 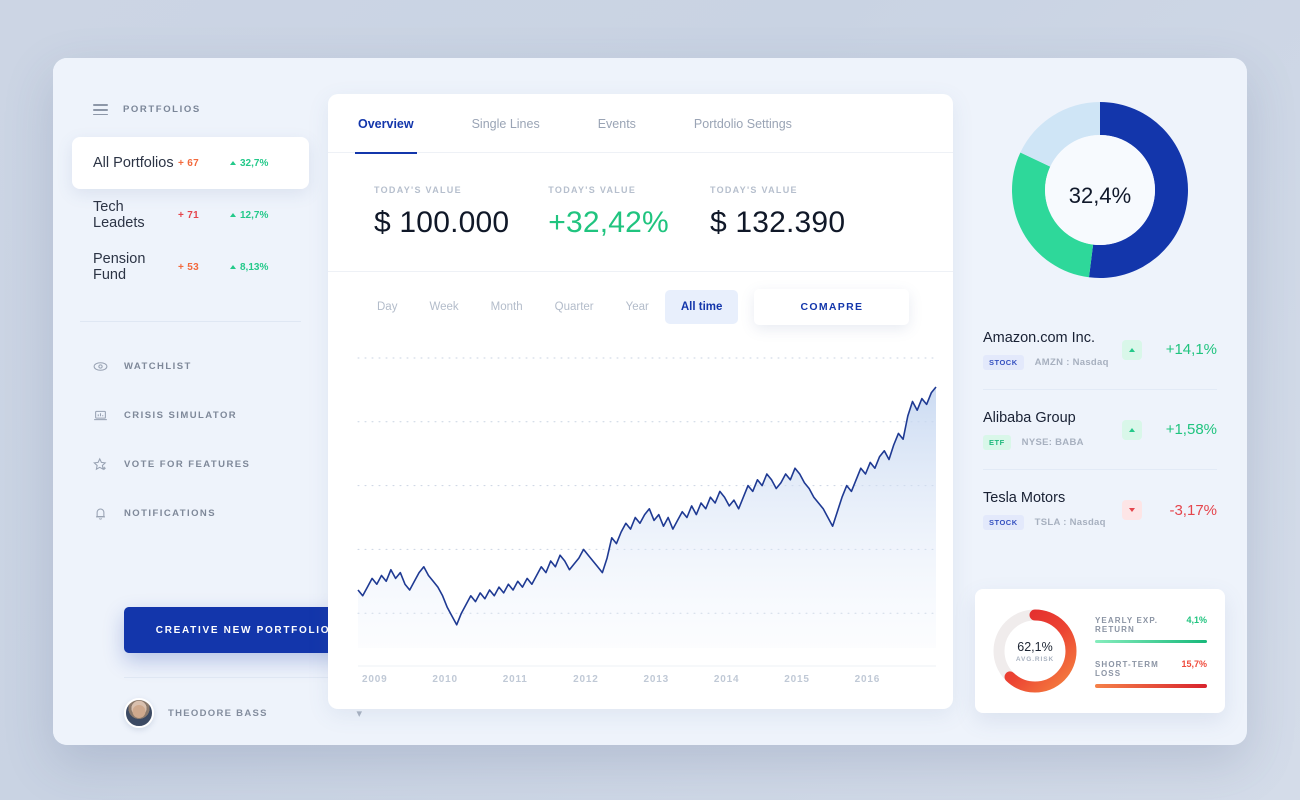 What do you see at coordinates (1100, 190) in the screenshot?
I see `donut-svg` at bounding box center [1100, 190].